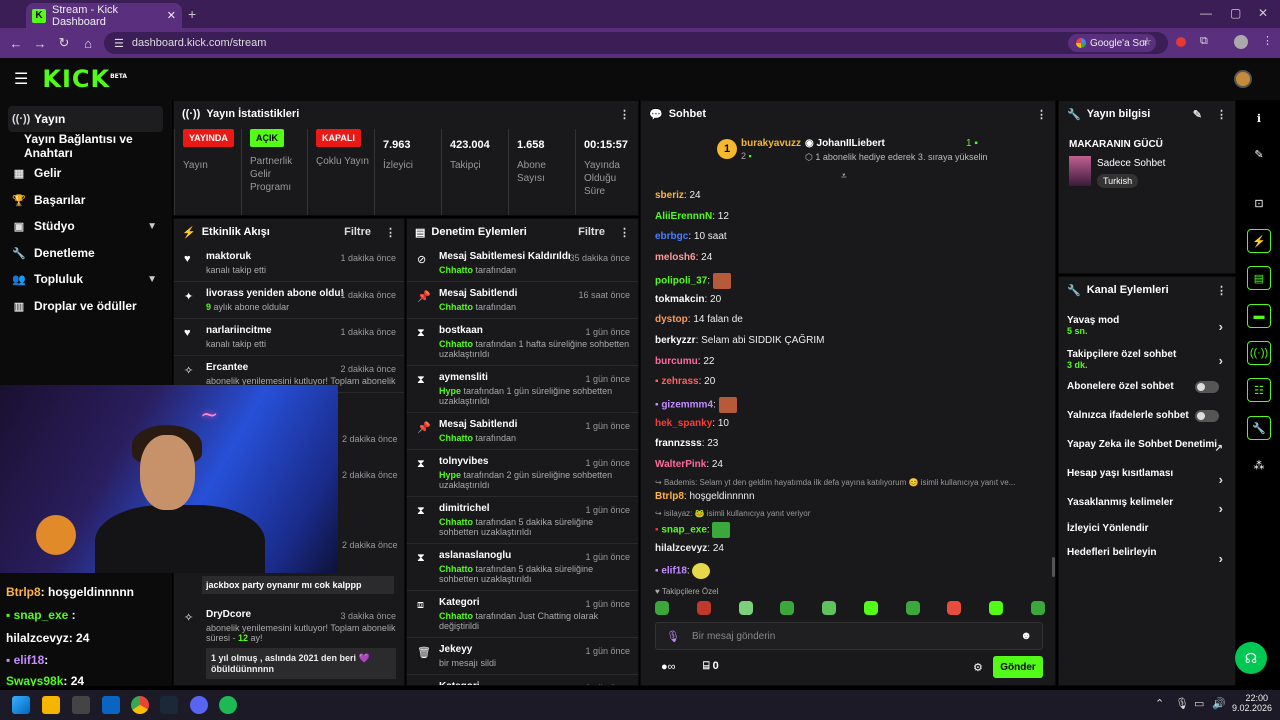 This screenshot has width=1280, height=720. What do you see at coordinates (591, 232) in the screenshot?
I see `filter-button: Filtre` at bounding box center [591, 232].